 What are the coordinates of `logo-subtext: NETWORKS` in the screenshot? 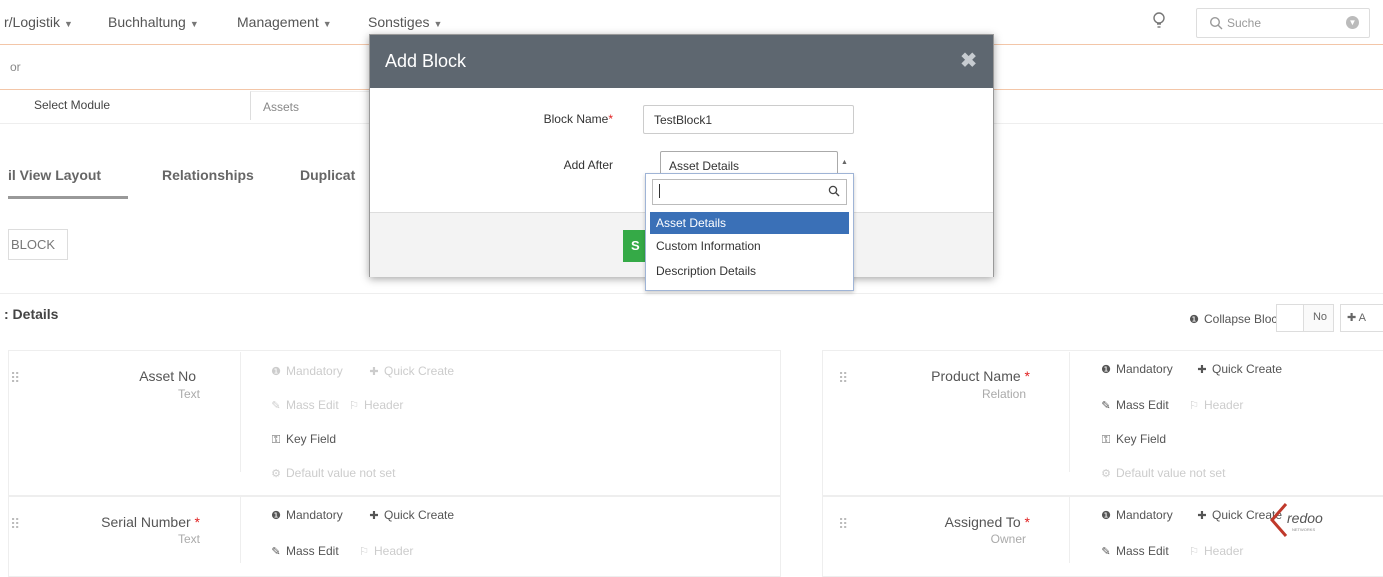 It's located at (1303, 529).